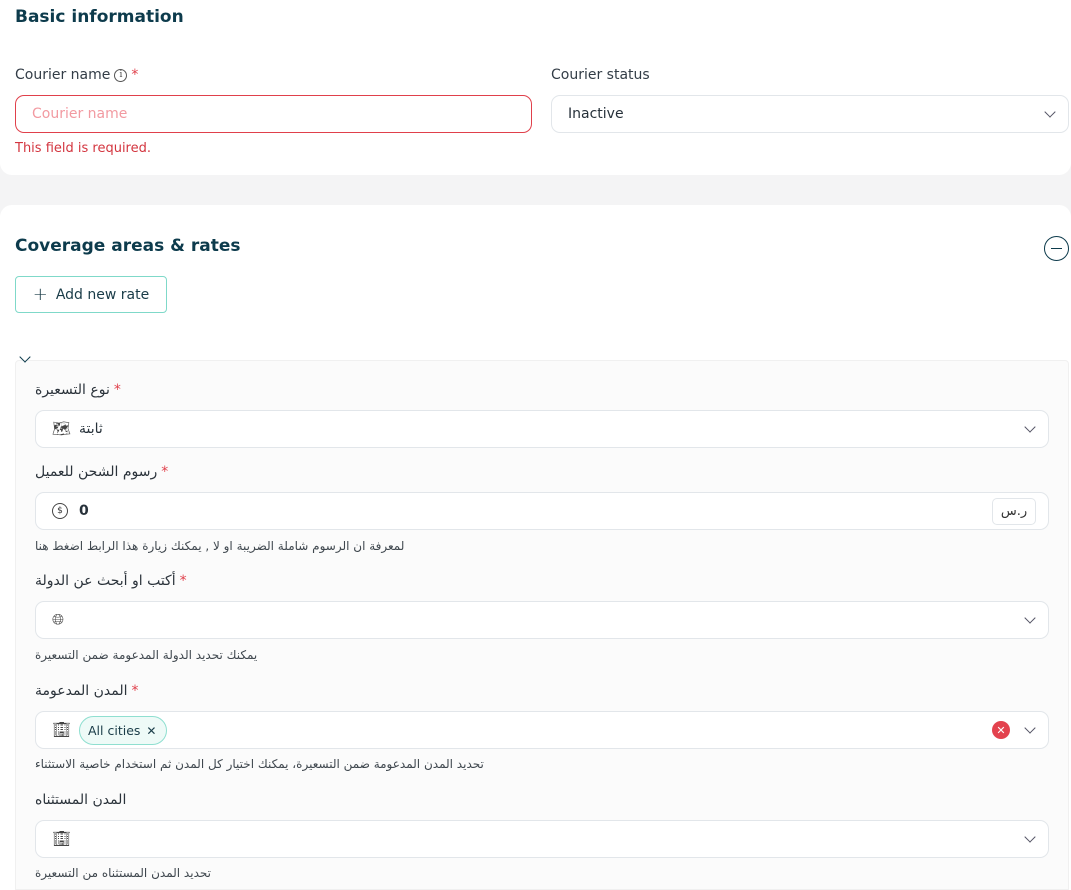 The image size is (1071, 890). I want to click on basic-information-title: Basic information, so click(99, 17).